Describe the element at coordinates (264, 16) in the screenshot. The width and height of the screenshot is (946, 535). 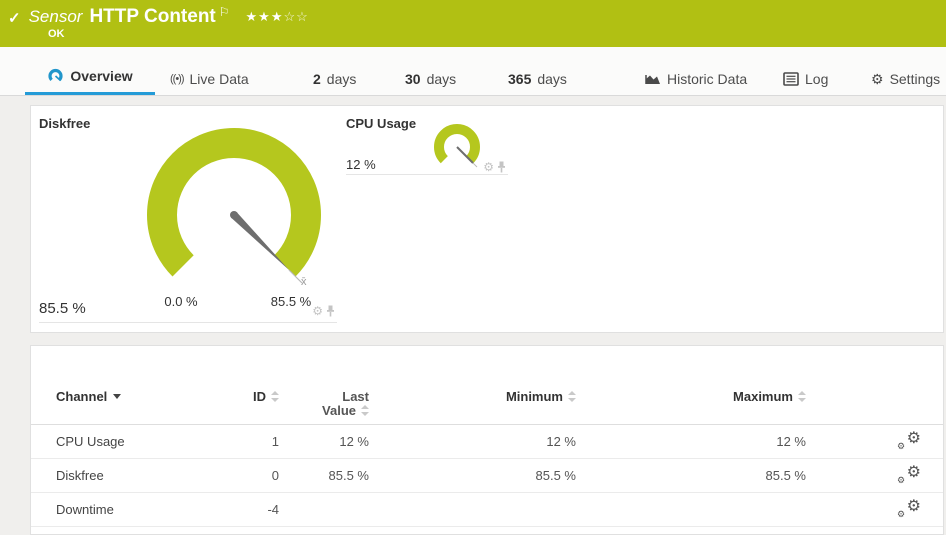
I see `stars-filled: ★★★` at that location.